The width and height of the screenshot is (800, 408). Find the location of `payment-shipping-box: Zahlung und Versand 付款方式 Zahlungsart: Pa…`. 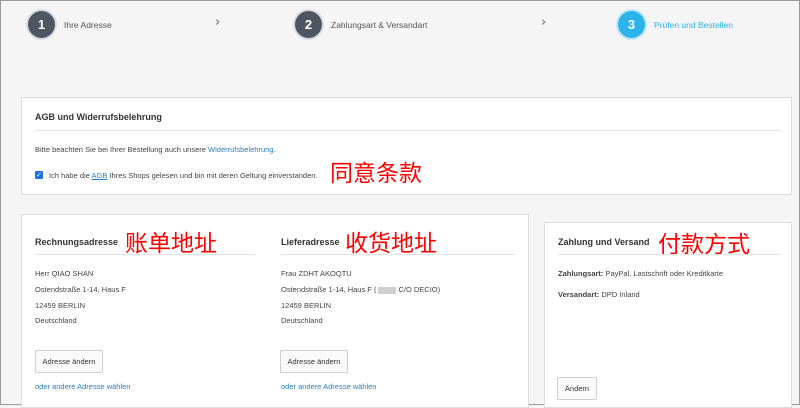

payment-shipping-box: Zahlung und Versand 付款方式 Zahlungsart: Pa… is located at coordinates (668, 315).